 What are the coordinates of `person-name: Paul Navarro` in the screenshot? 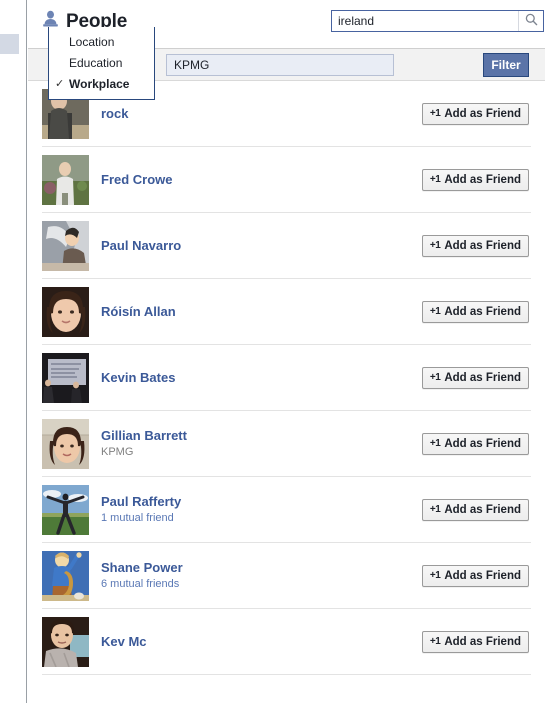 It's located at (261, 246).